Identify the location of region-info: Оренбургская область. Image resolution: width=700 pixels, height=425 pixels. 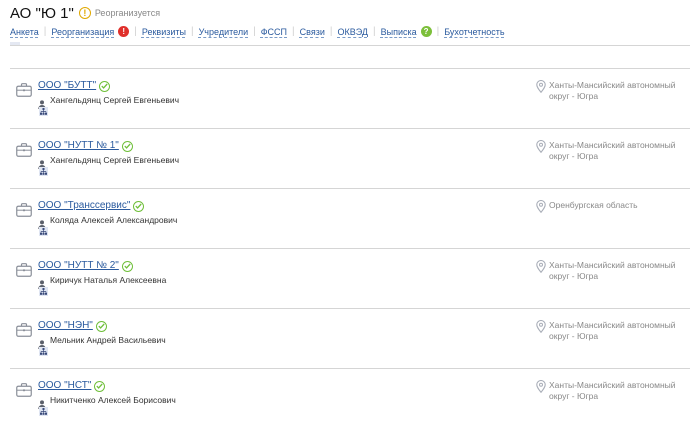
(615, 206).